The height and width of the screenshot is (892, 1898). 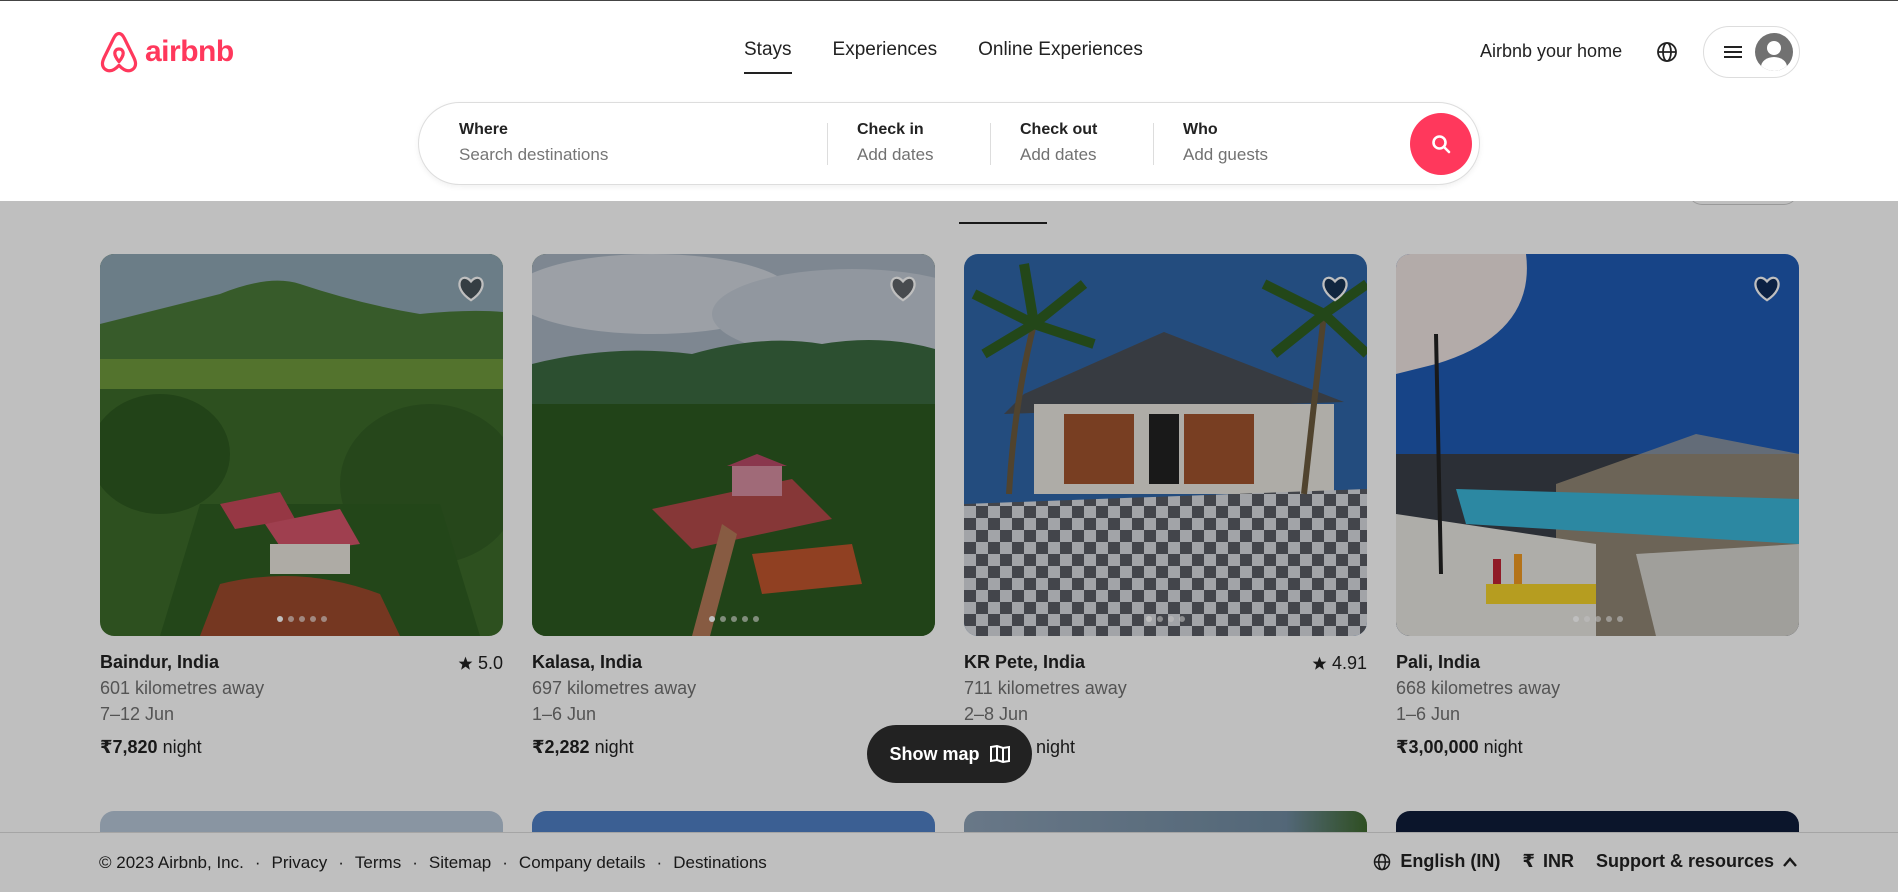 I want to click on airbnb-logo: airbnb, so click(x=166, y=52).